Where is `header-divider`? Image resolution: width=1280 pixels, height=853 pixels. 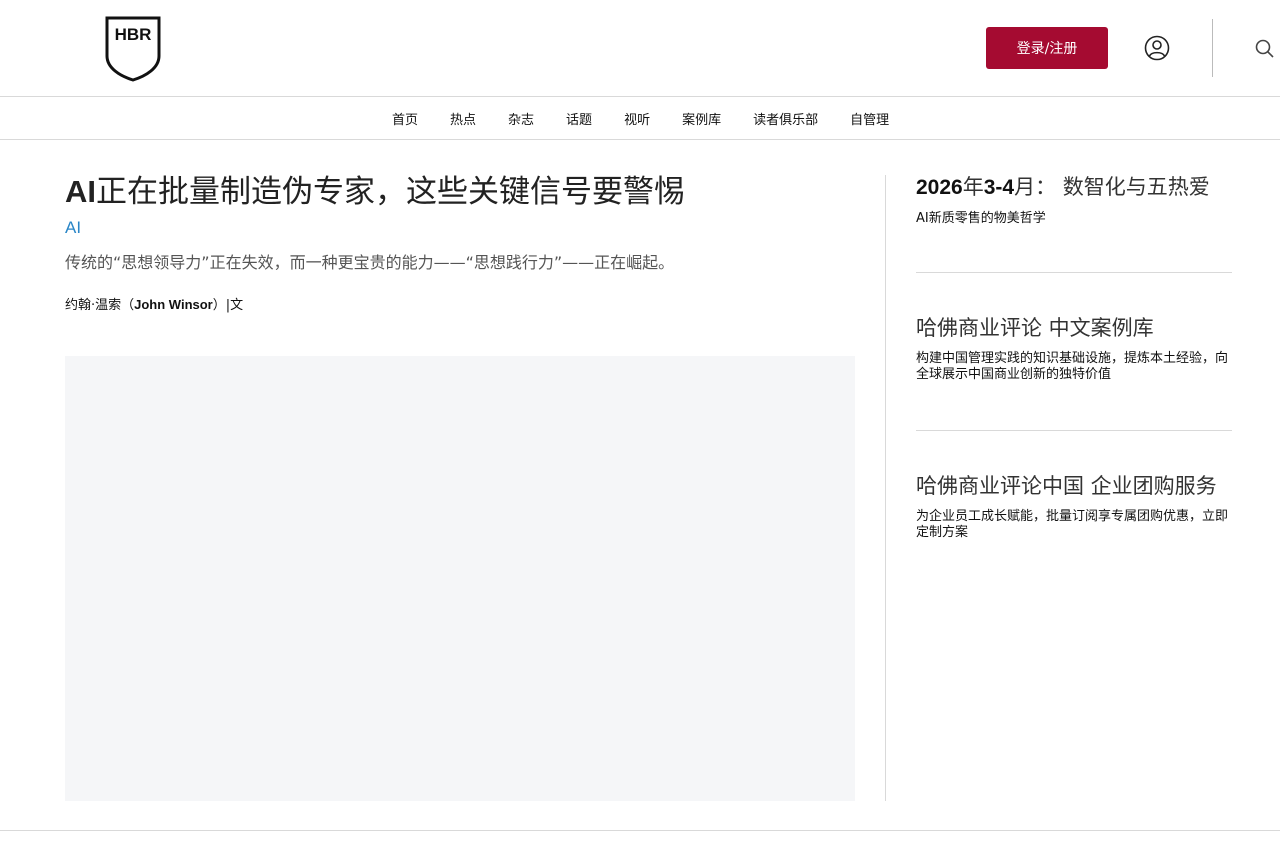
header-divider is located at coordinates (1212, 48).